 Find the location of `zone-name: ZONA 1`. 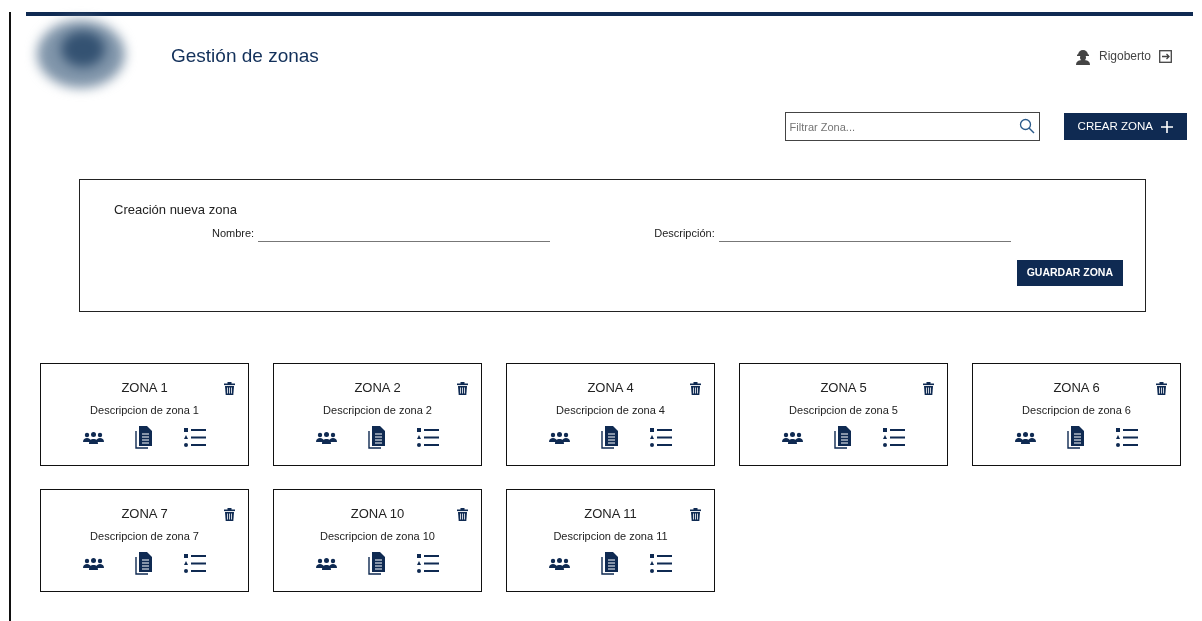

zone-name: ZONA 1 is located at coordinates (144, 388).